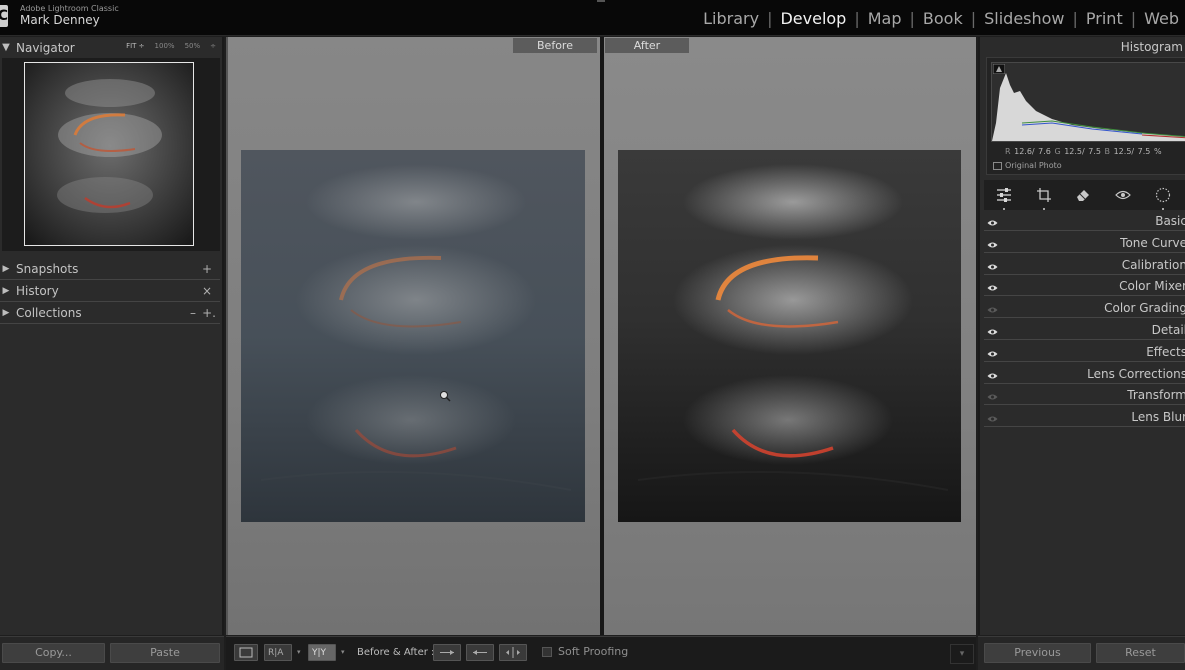 Image resolution: width=1185 pixels, height=670 pixels. I want to click on crop-tool, so click(1044, 197).